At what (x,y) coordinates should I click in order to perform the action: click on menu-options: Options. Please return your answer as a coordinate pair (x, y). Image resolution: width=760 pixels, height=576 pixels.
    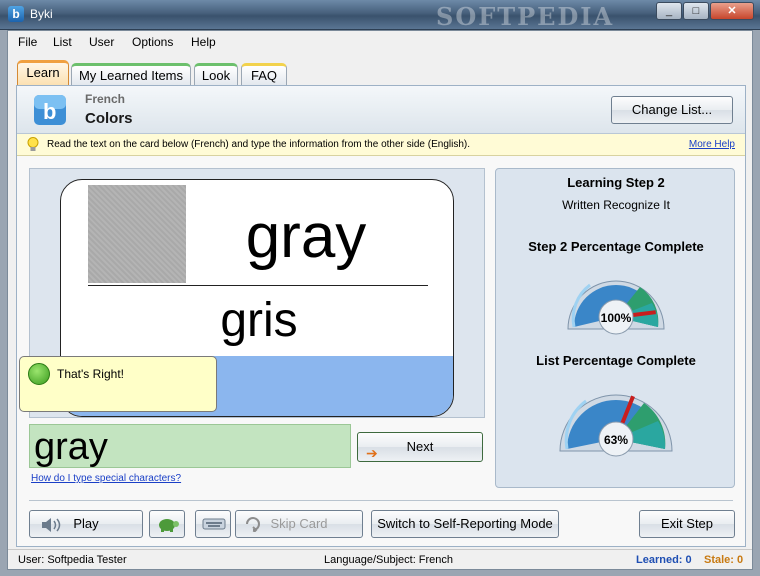
    Looking at the image, I should click on (152, 42).